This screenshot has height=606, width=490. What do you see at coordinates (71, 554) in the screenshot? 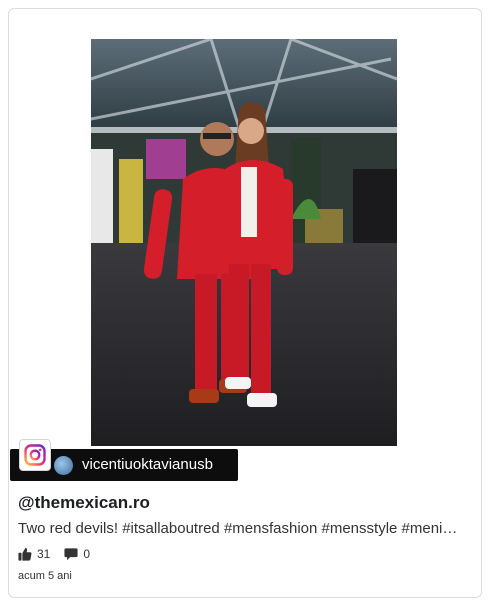
I see `comment-icon` at bounding box center [71, 554].